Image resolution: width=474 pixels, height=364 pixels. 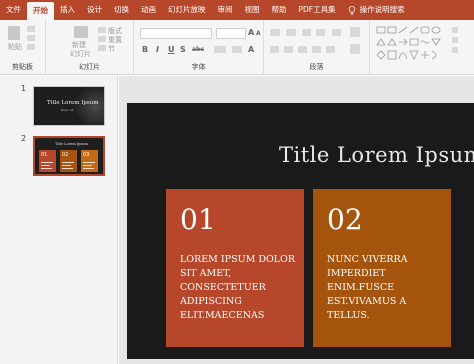 I want to click on text-direction-icon, so click(x=355, y=32).